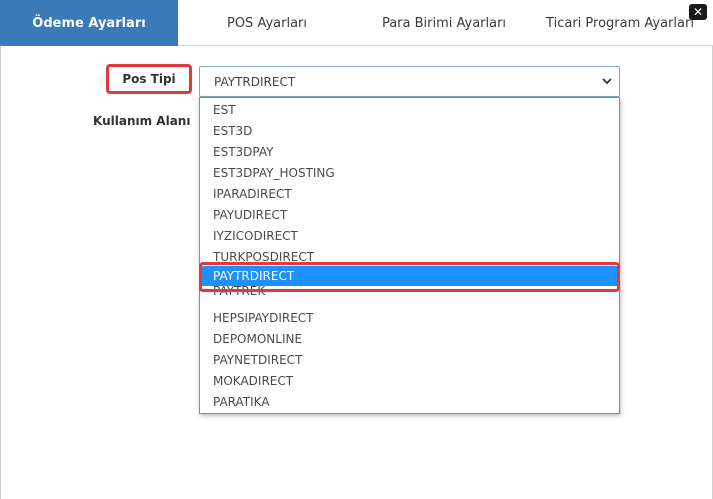 The image size is (713, 499). I want to click on usage-area-label: Kullanım Alanı, so click(142, 121).